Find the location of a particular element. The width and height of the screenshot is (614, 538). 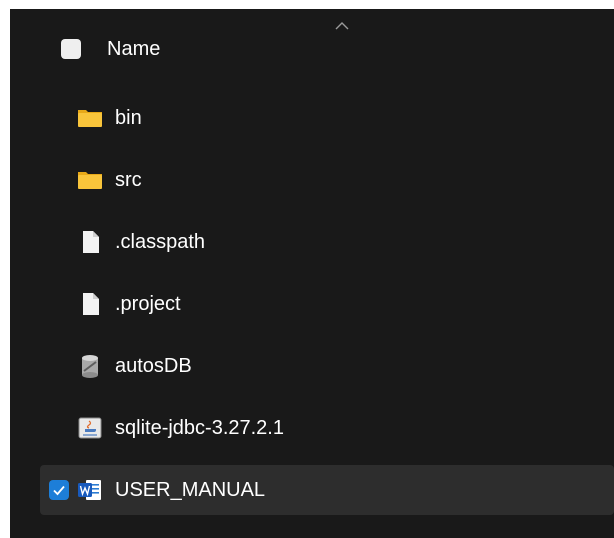

list-item-bin: bin is located at coordinates (327, 118).